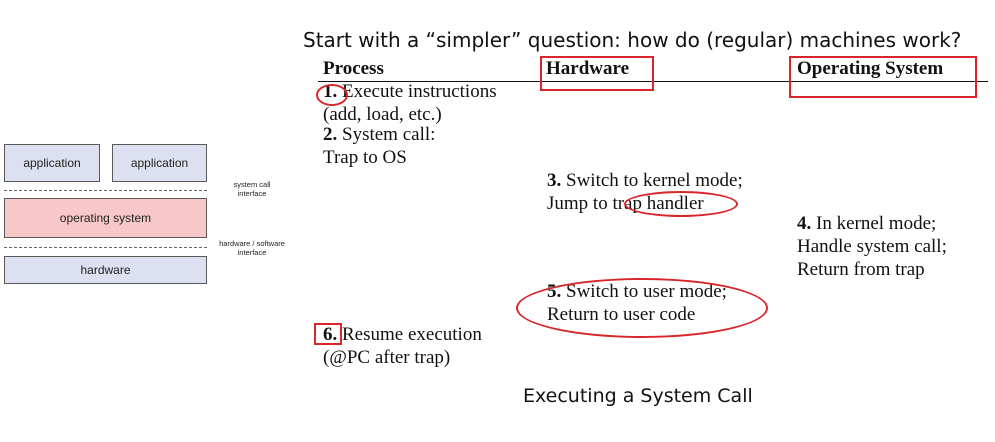  What do you see at coordinates (554, 180) in the screenshot?
I see `step-3-number: 3.` at bounding box center [554, 180].